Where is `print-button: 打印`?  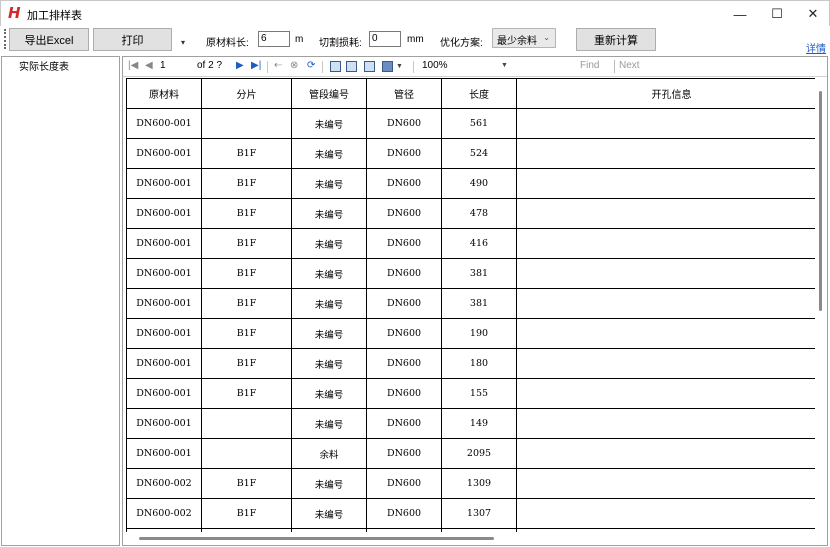
print-button: 打印 is located at coordinates (132, 39).